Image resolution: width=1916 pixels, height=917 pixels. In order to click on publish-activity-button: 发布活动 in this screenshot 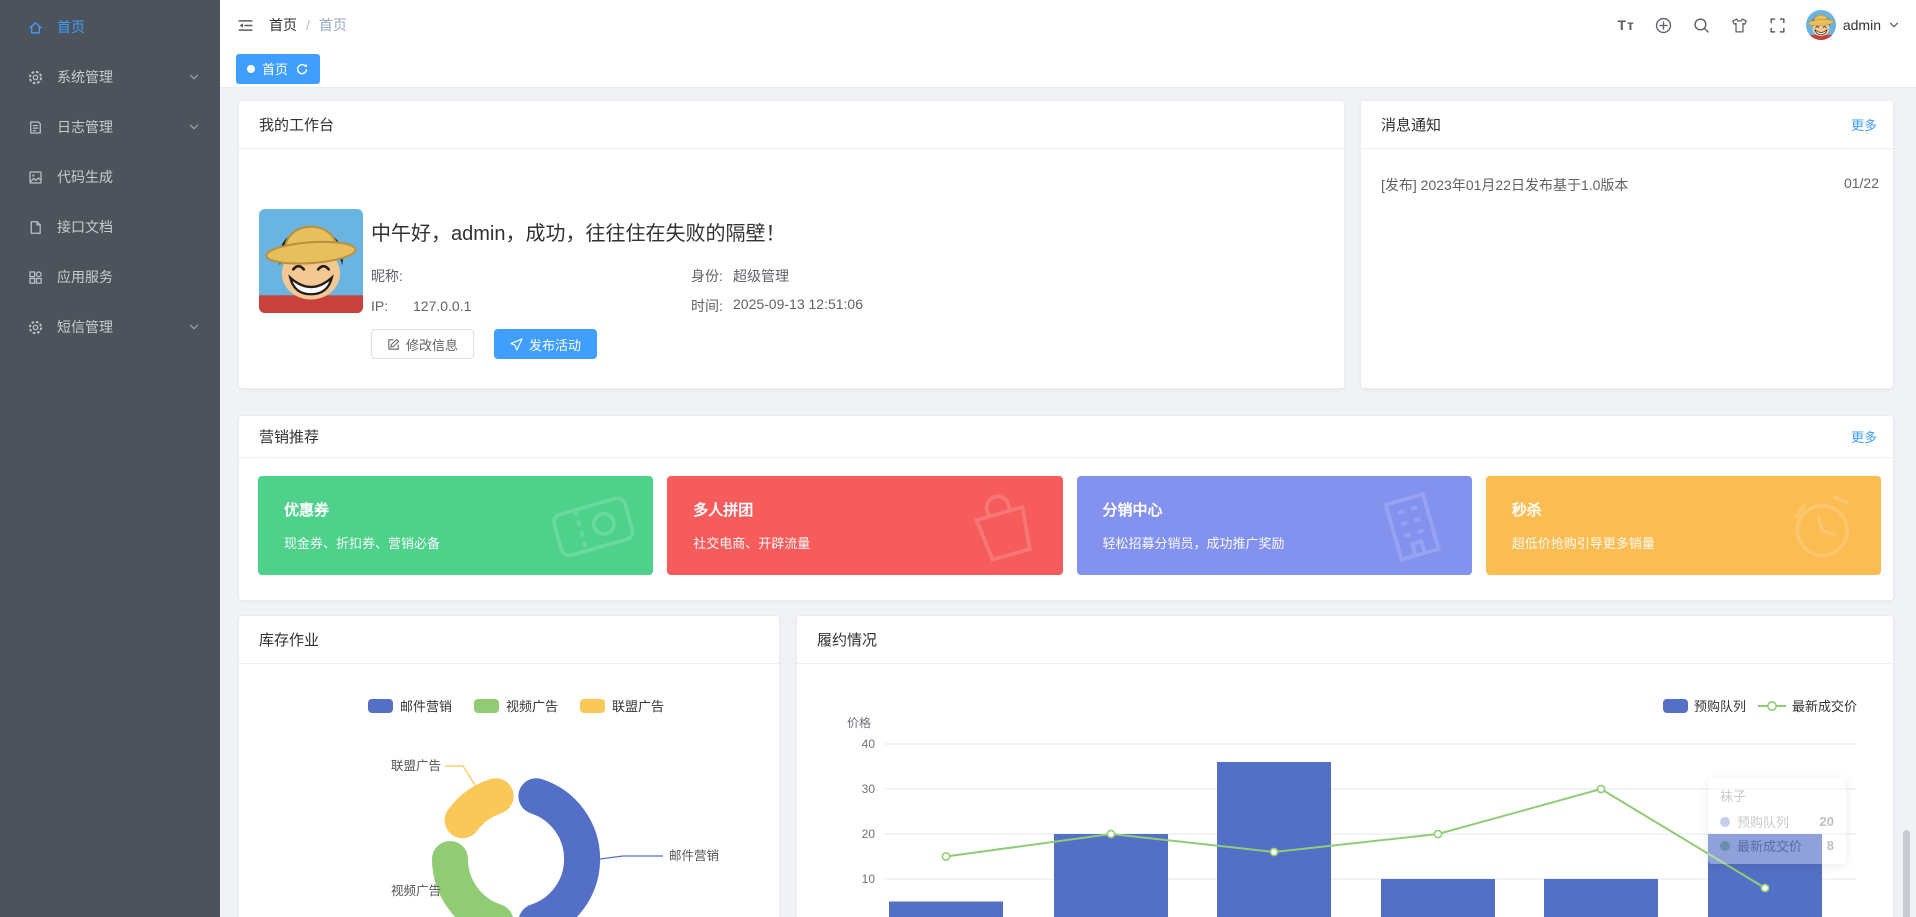, I will do `click(546, 344)`.